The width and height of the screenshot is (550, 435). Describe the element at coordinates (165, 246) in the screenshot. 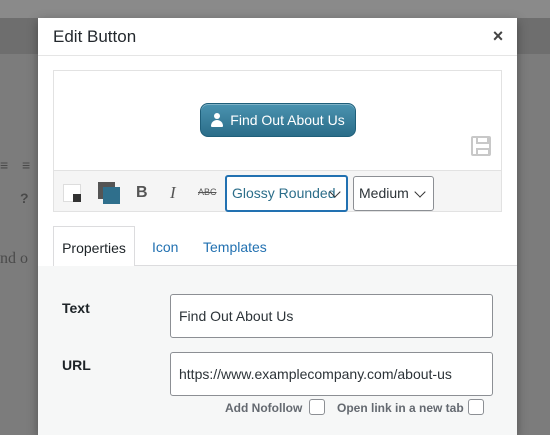

I see `tab-icon: Icon` at that location.